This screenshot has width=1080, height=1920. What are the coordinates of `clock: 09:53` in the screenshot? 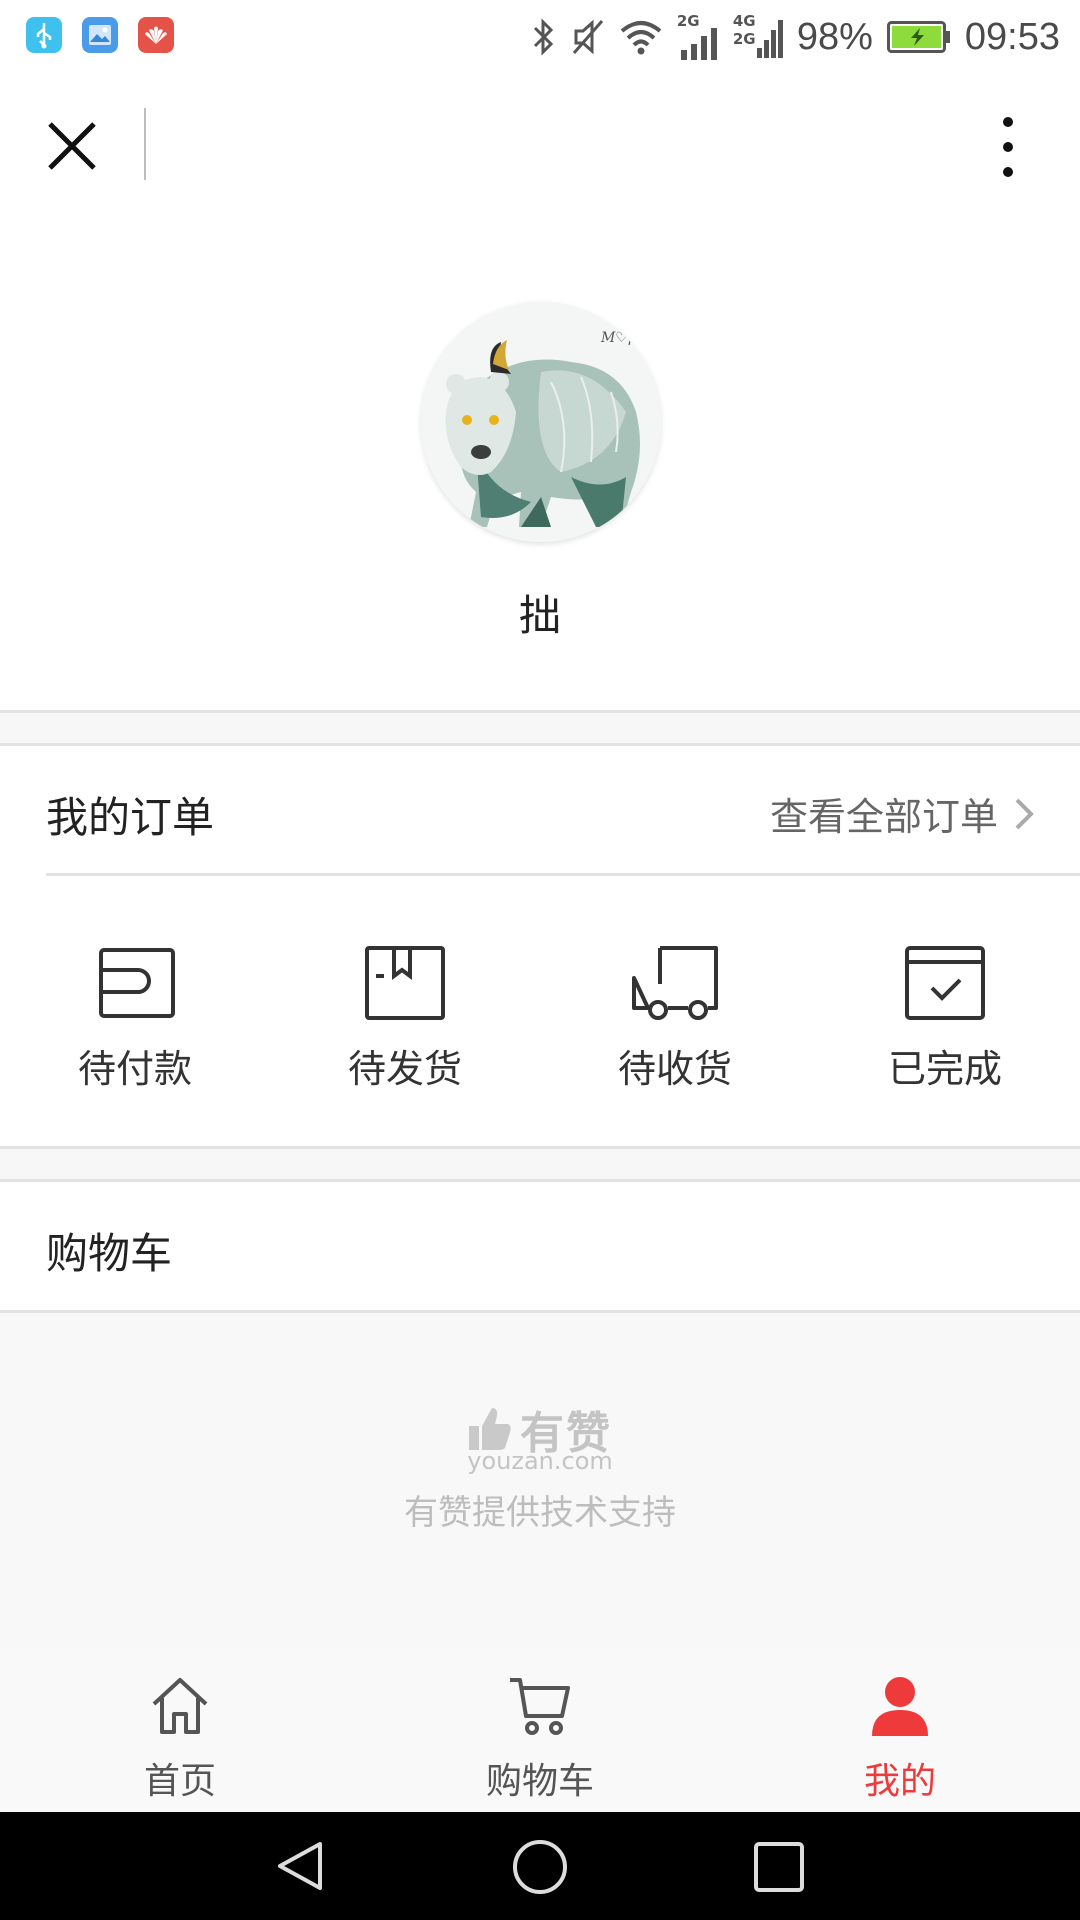 It's located at (1012, 36).